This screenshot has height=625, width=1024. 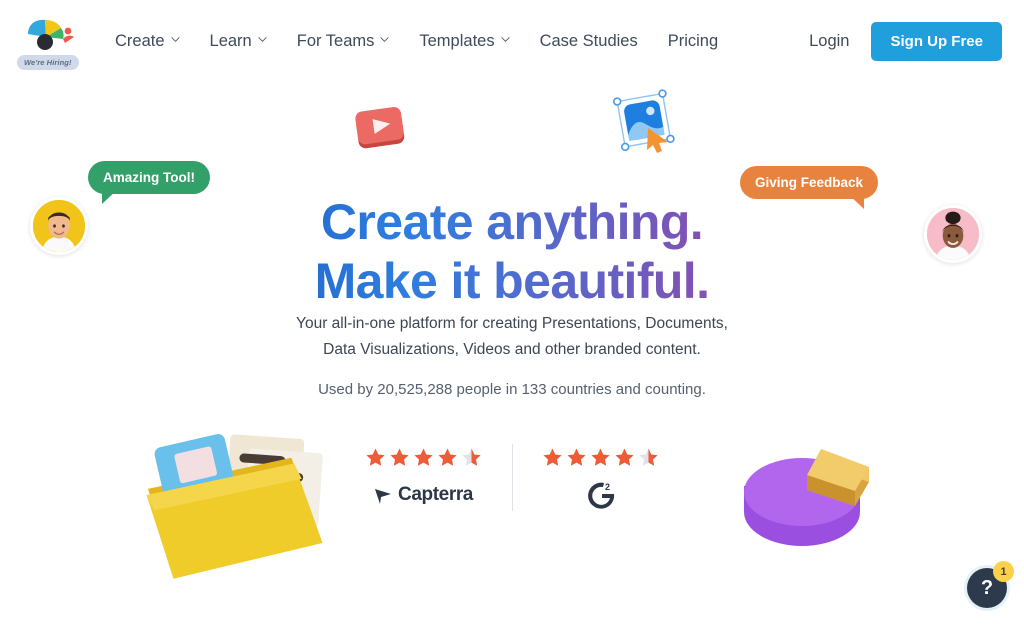 What do you see at coordinates (51, 37) in the screenshot?
I see `visme-logo-icon` at bounding box center [51, 37].